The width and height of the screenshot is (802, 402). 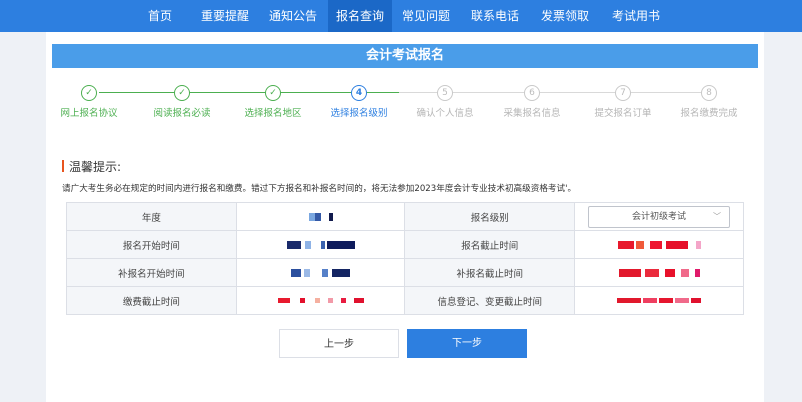 I want to click on accent-bar, so click(x=63, y=166).